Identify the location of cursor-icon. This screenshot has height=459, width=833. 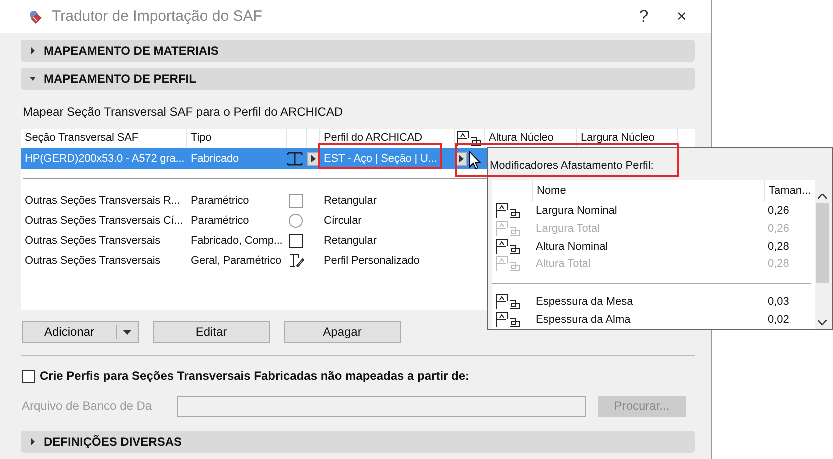
(475, 160).